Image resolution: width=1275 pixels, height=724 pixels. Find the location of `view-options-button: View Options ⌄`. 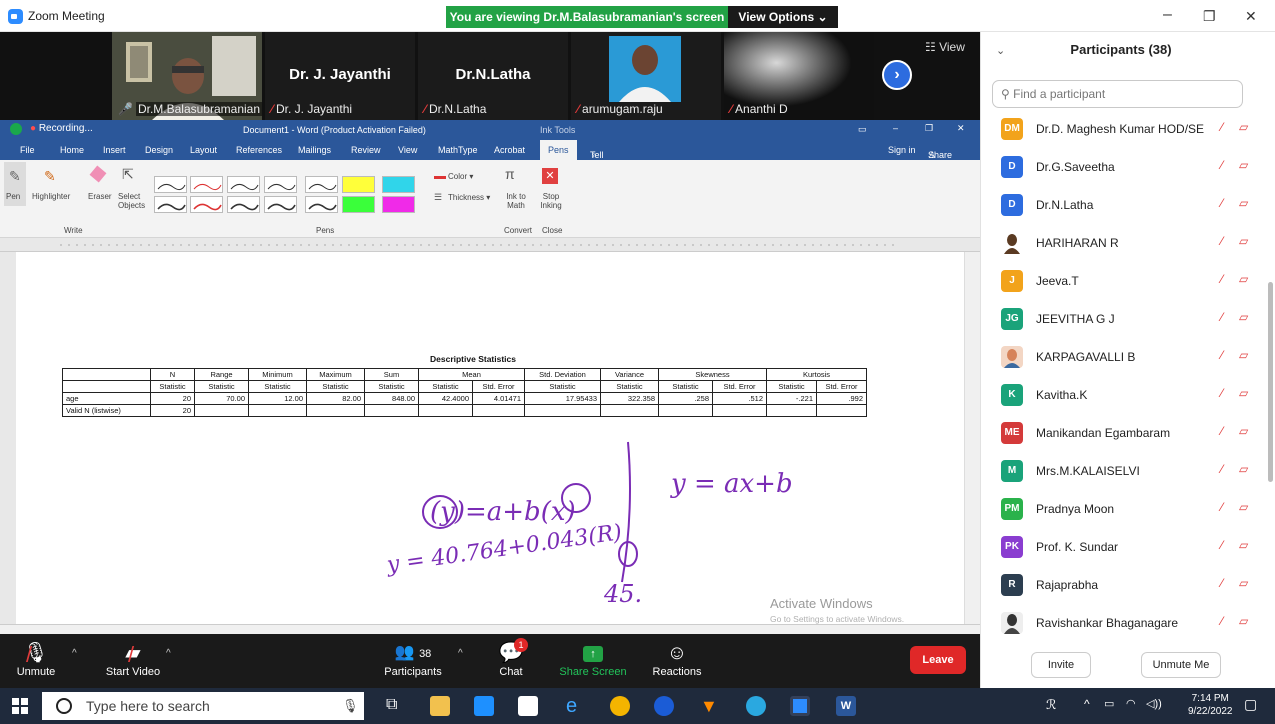

view-options-button: View Options ⌄ is located at coordinates (783, 17).